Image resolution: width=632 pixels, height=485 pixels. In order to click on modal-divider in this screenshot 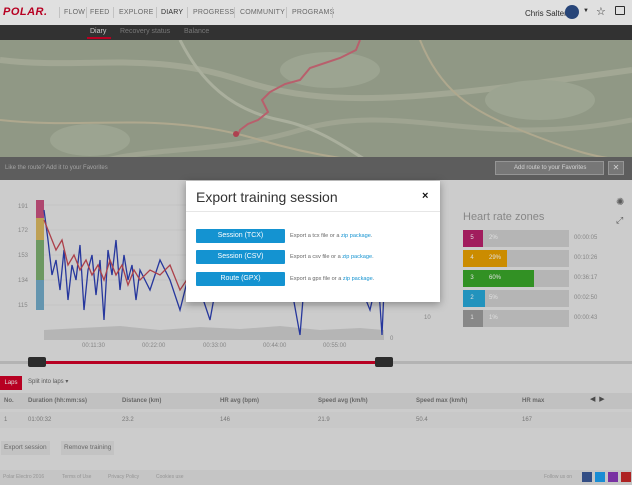, I will do `click(313, 211)`.